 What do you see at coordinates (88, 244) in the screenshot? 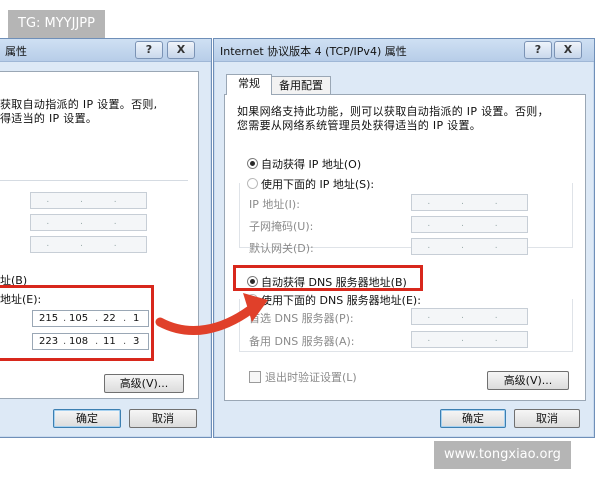
I see `left-gateway-field: . . .` at bounding box center [88, 244].